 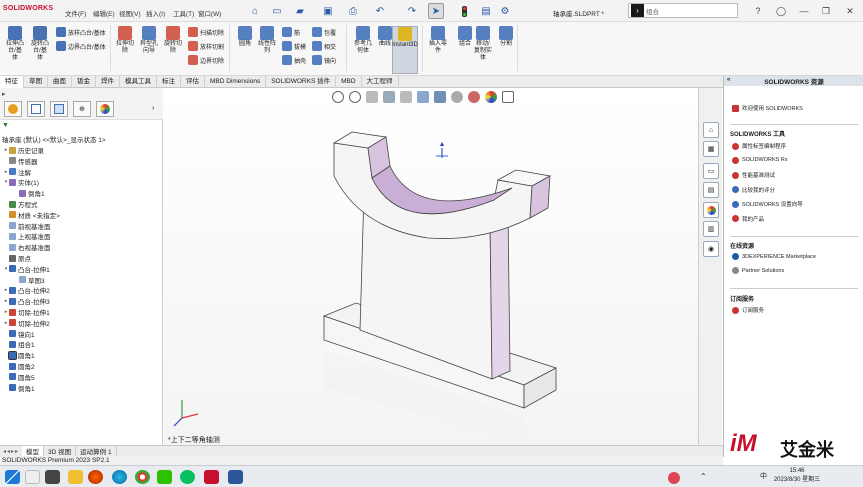 What do you see at coordinates (674, 478) in the screenshot?
I see `weather-icon` at bounding box center [674, 478].